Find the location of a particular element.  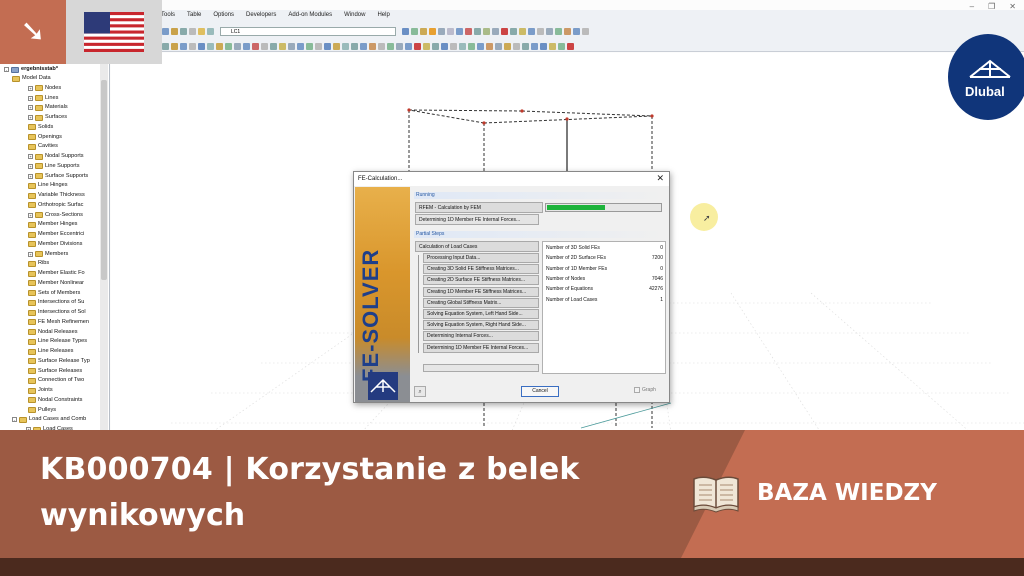

tree-item: + Cross-Sections is located at coordinates (55, 215).